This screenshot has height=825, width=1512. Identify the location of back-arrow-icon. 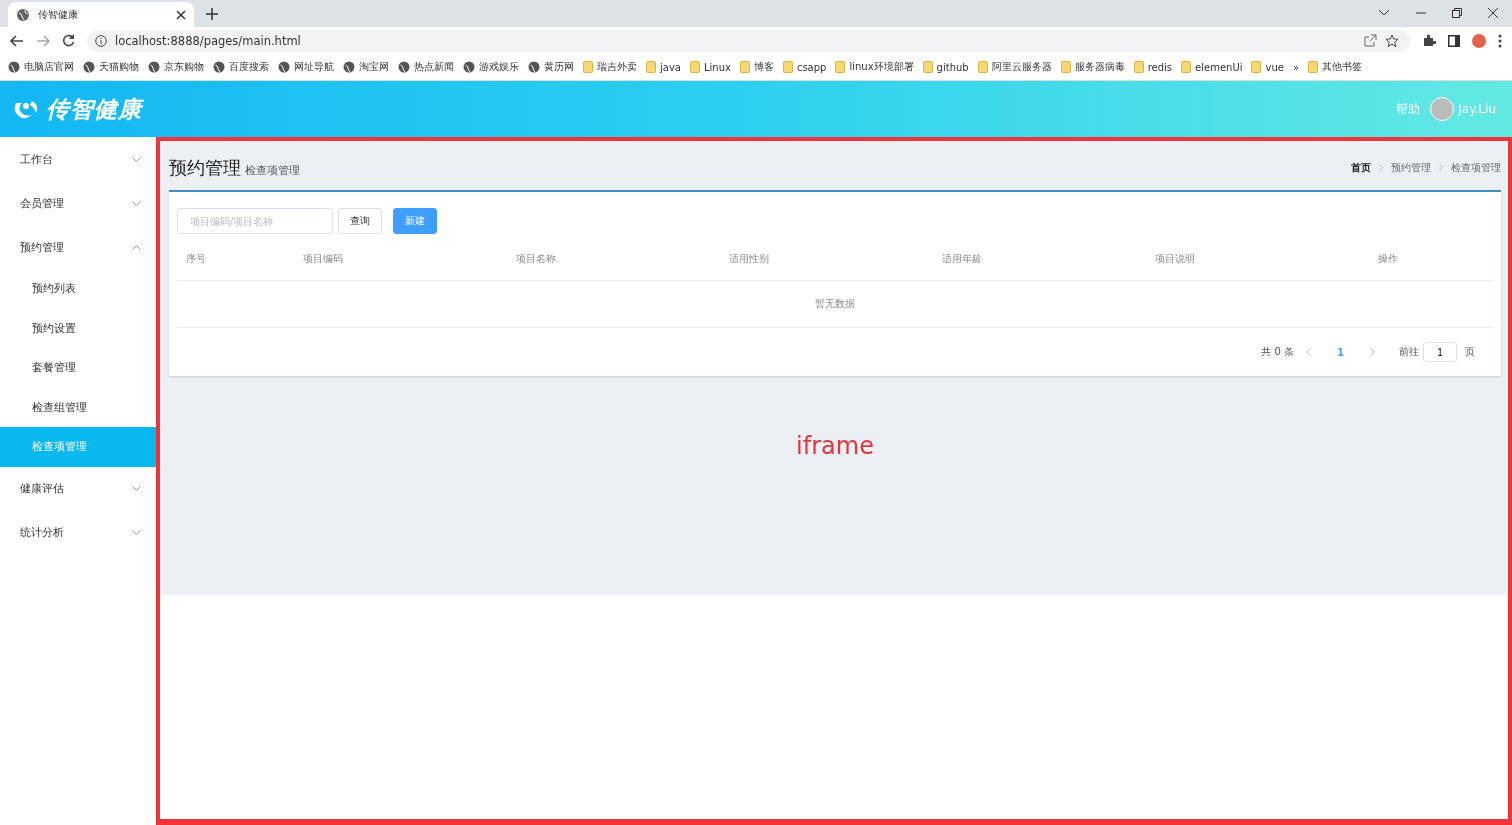
(17, 40).